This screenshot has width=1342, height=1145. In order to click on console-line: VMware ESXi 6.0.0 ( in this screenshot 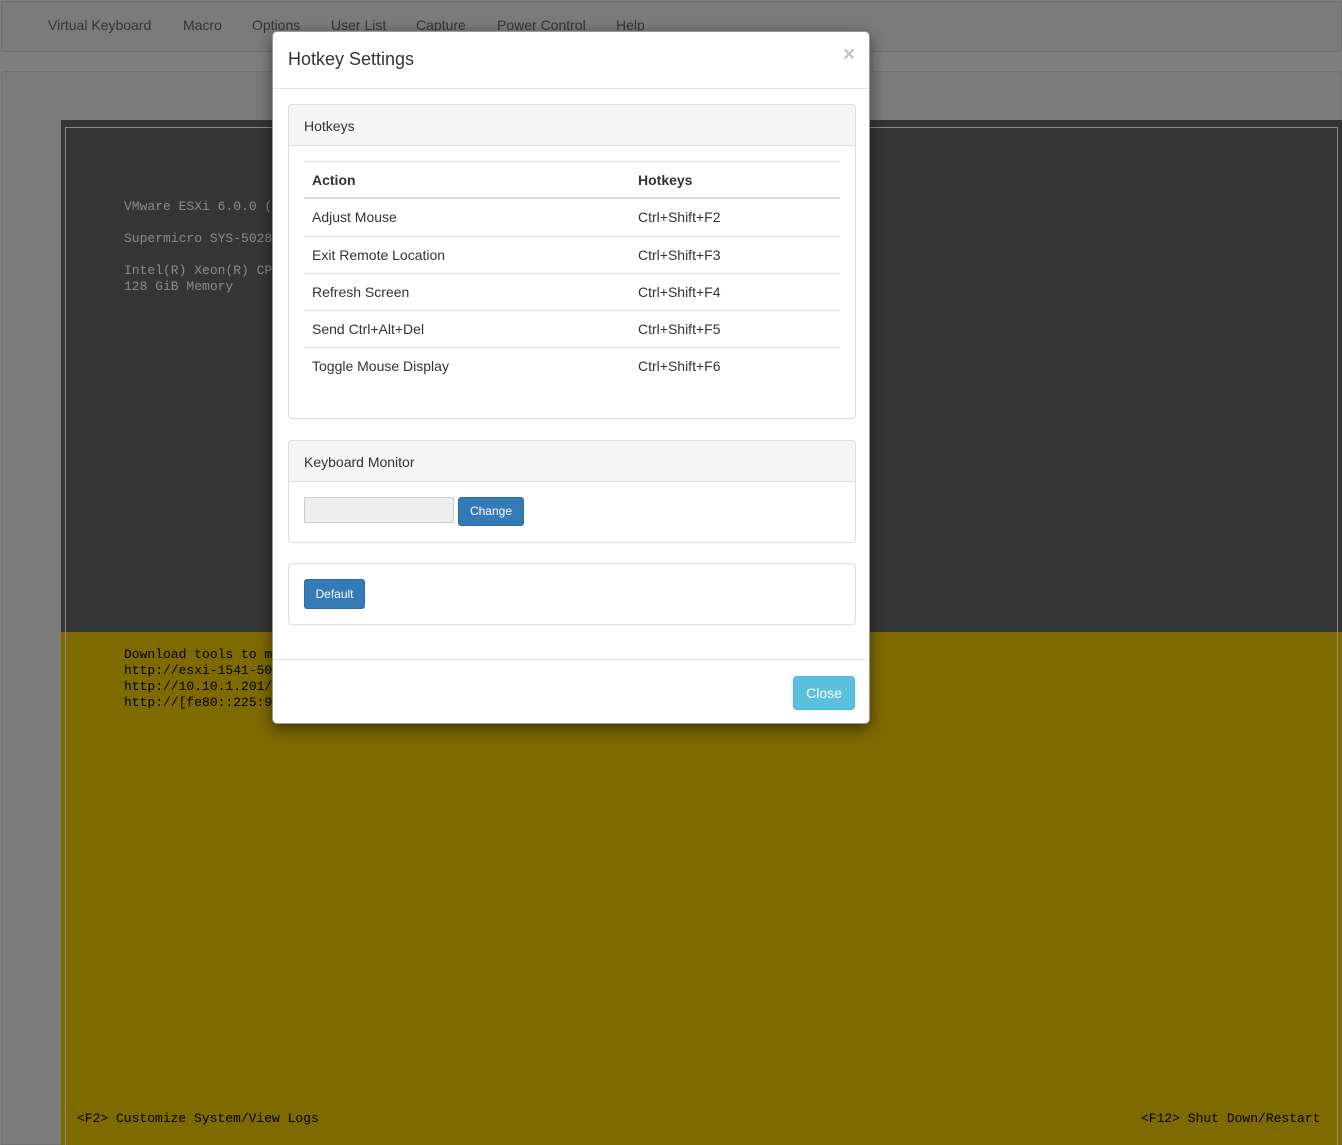, I will do `click(198, 206)`.